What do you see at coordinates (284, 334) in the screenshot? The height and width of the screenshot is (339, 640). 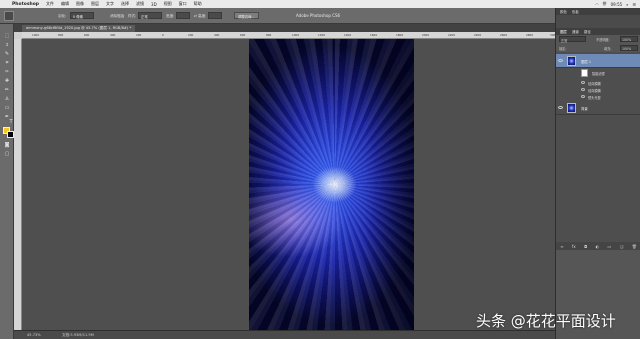 I see `status-bar: 45.73% 文档:5.93M/11.9M` at bounding box center [284, 334].